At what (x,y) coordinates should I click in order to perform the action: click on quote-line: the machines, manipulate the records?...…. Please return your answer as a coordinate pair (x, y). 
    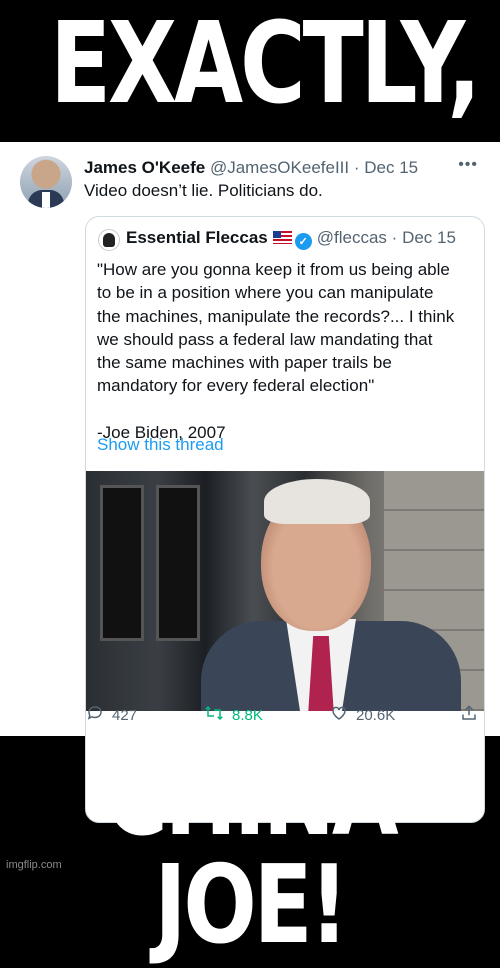
    Looking at the image, I should click on (276, 316).